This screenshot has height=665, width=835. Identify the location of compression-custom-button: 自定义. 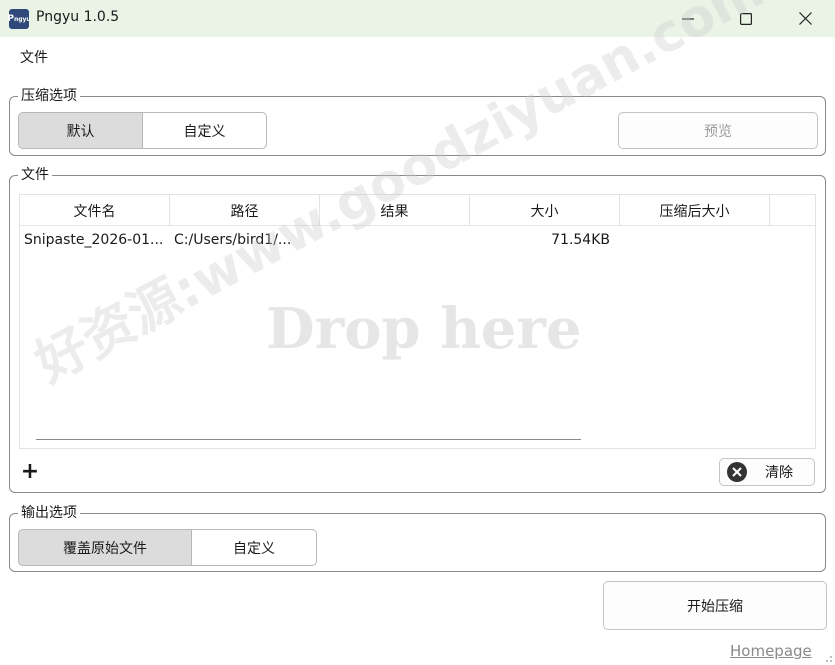
(205, 130).